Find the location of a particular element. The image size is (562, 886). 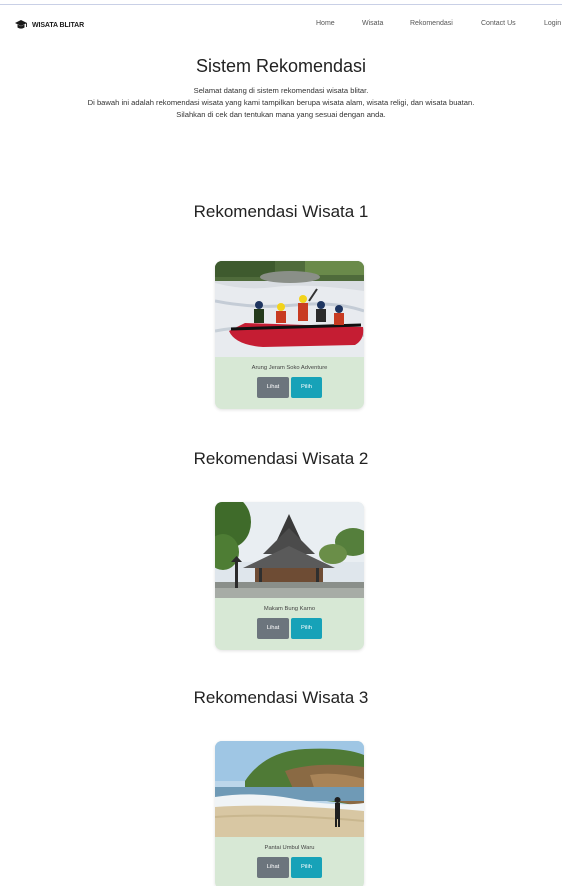

graduation-cap-icon is located at coordinates (21, 25).